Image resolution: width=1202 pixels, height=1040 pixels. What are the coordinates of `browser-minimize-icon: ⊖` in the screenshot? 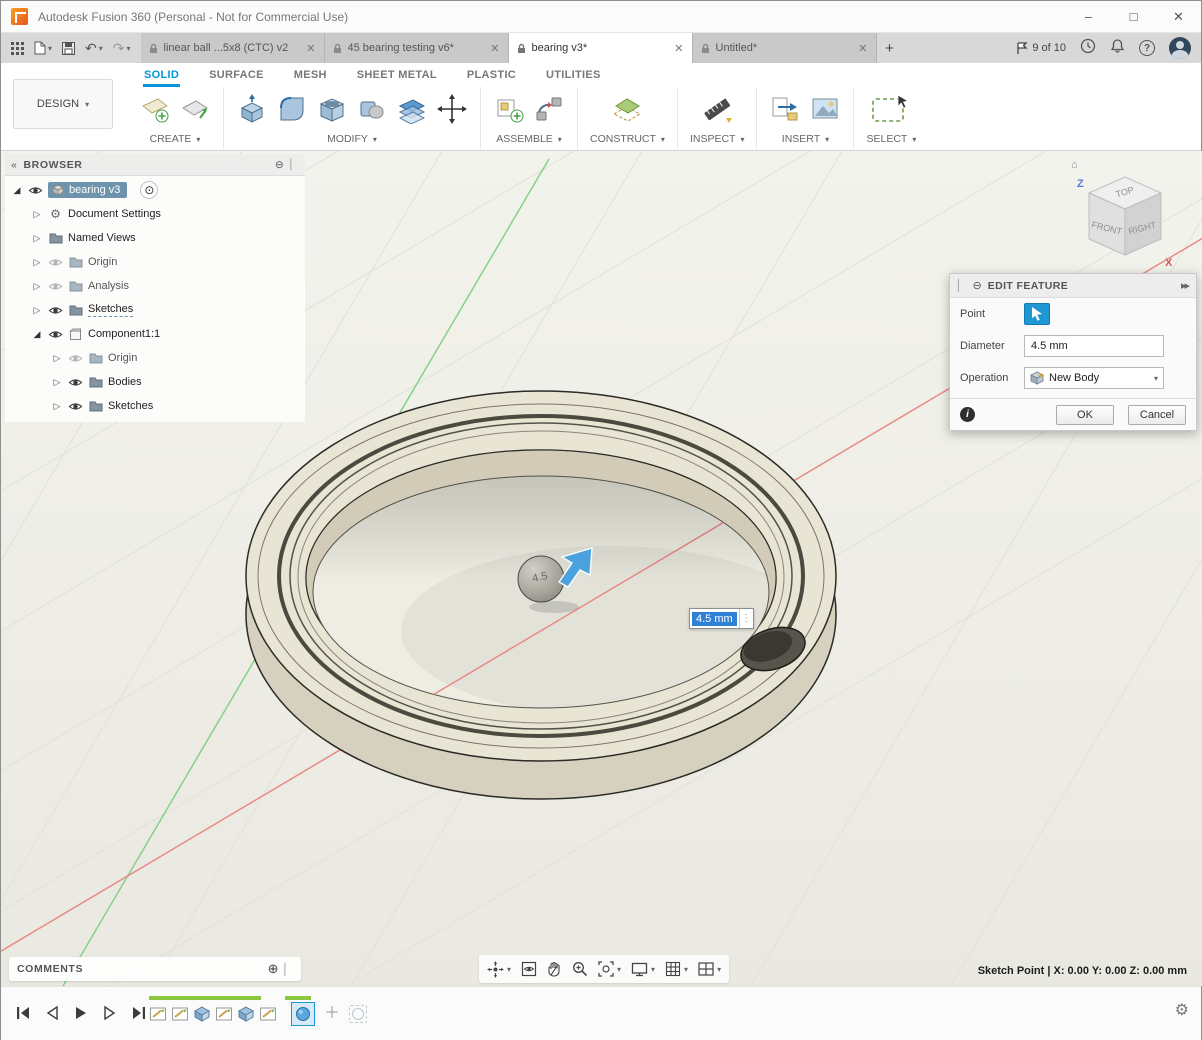 It's located at (279, 165).